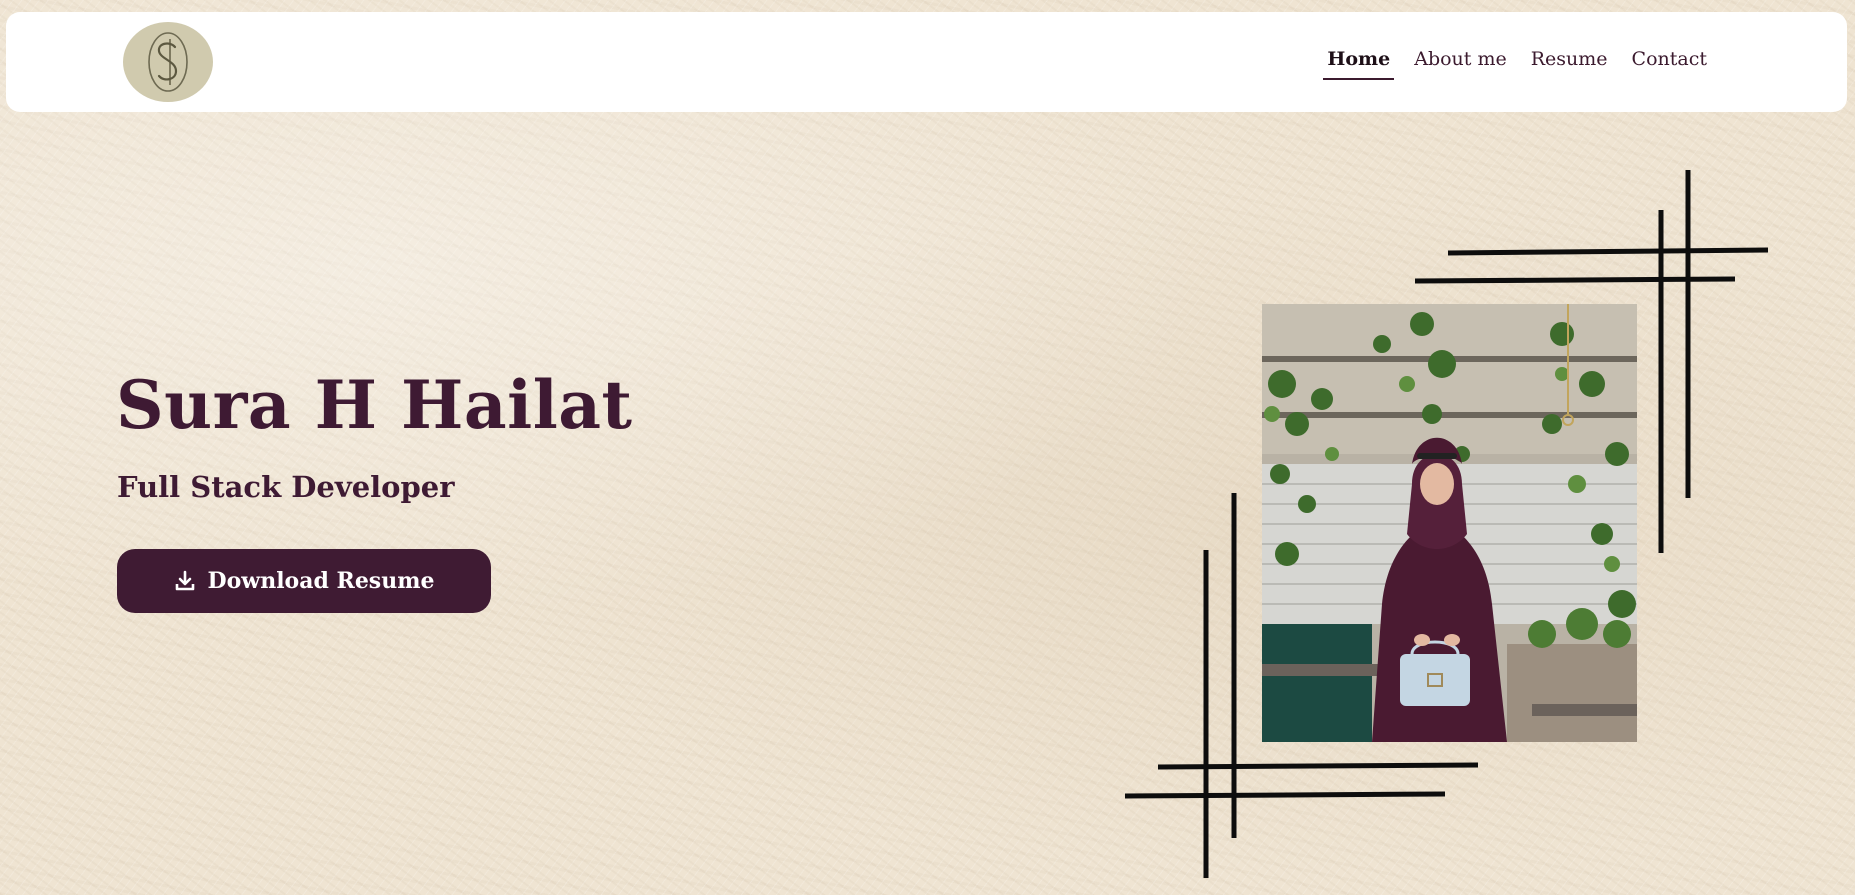  What do you see at coordinates (286, 487) in the screenshot?
I see `hero-role: Full Stack Developer` at bounding box center [286, 487].